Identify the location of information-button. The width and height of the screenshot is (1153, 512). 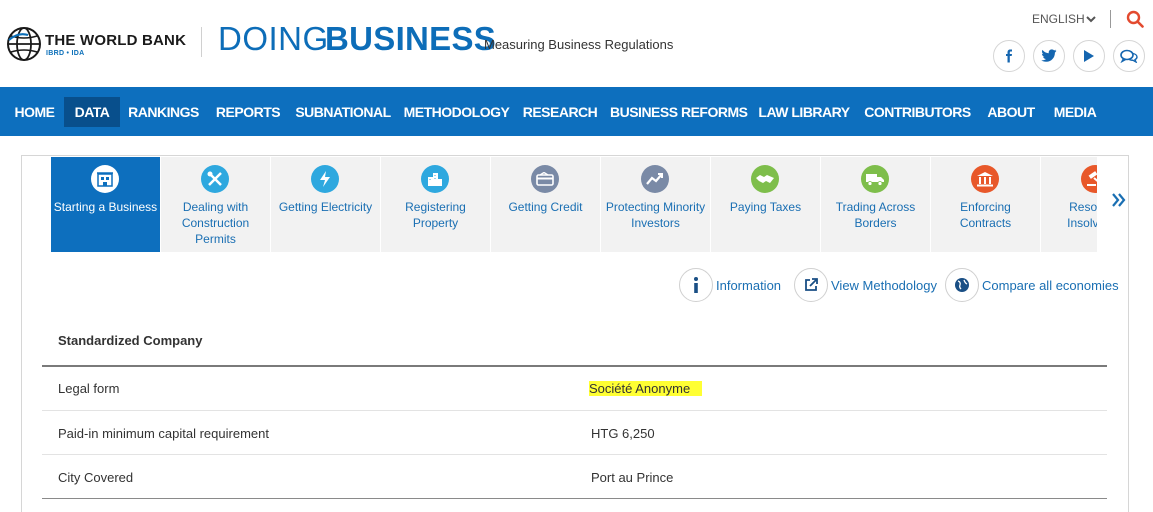
(696, 285).